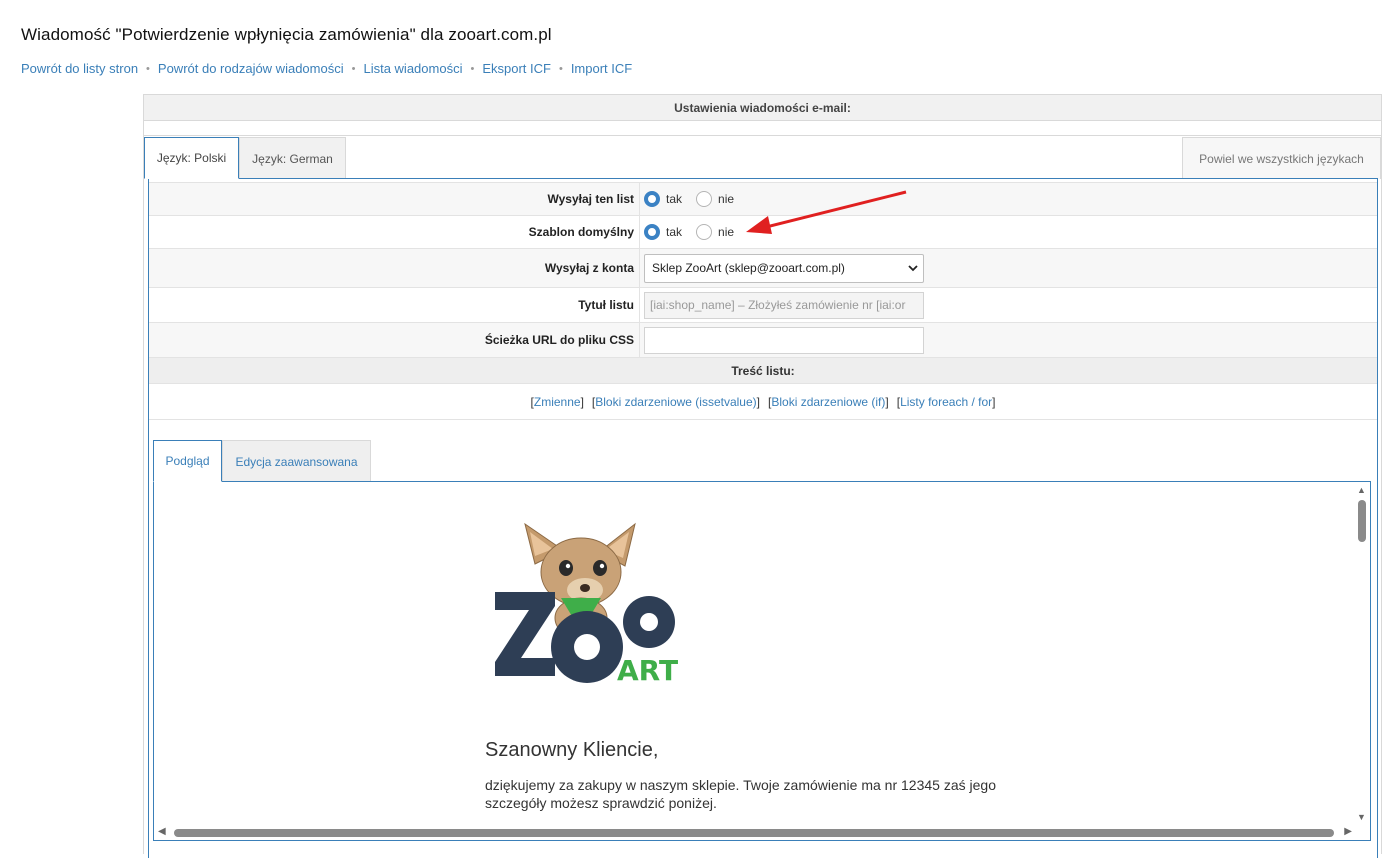  What do you see at coordinates (647, 670) in the screenshot?
I see `logo-art-text: ART` at bounding box center [647, 670].